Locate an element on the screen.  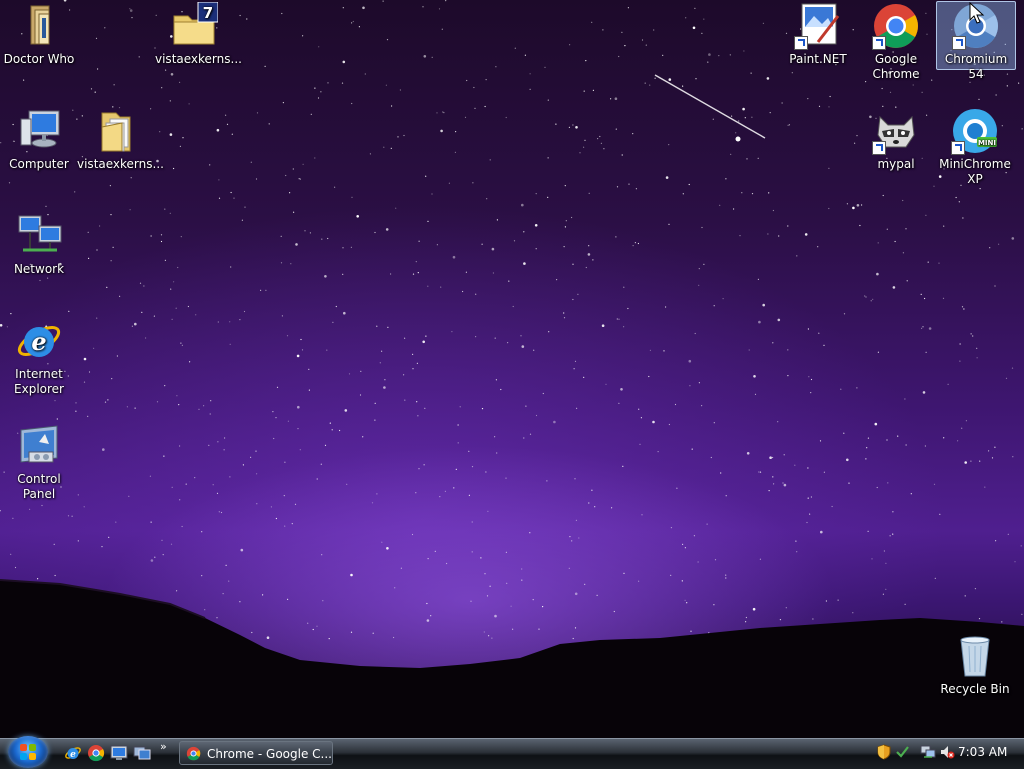
svg-text: MINI is located at coordinates (987, 143).